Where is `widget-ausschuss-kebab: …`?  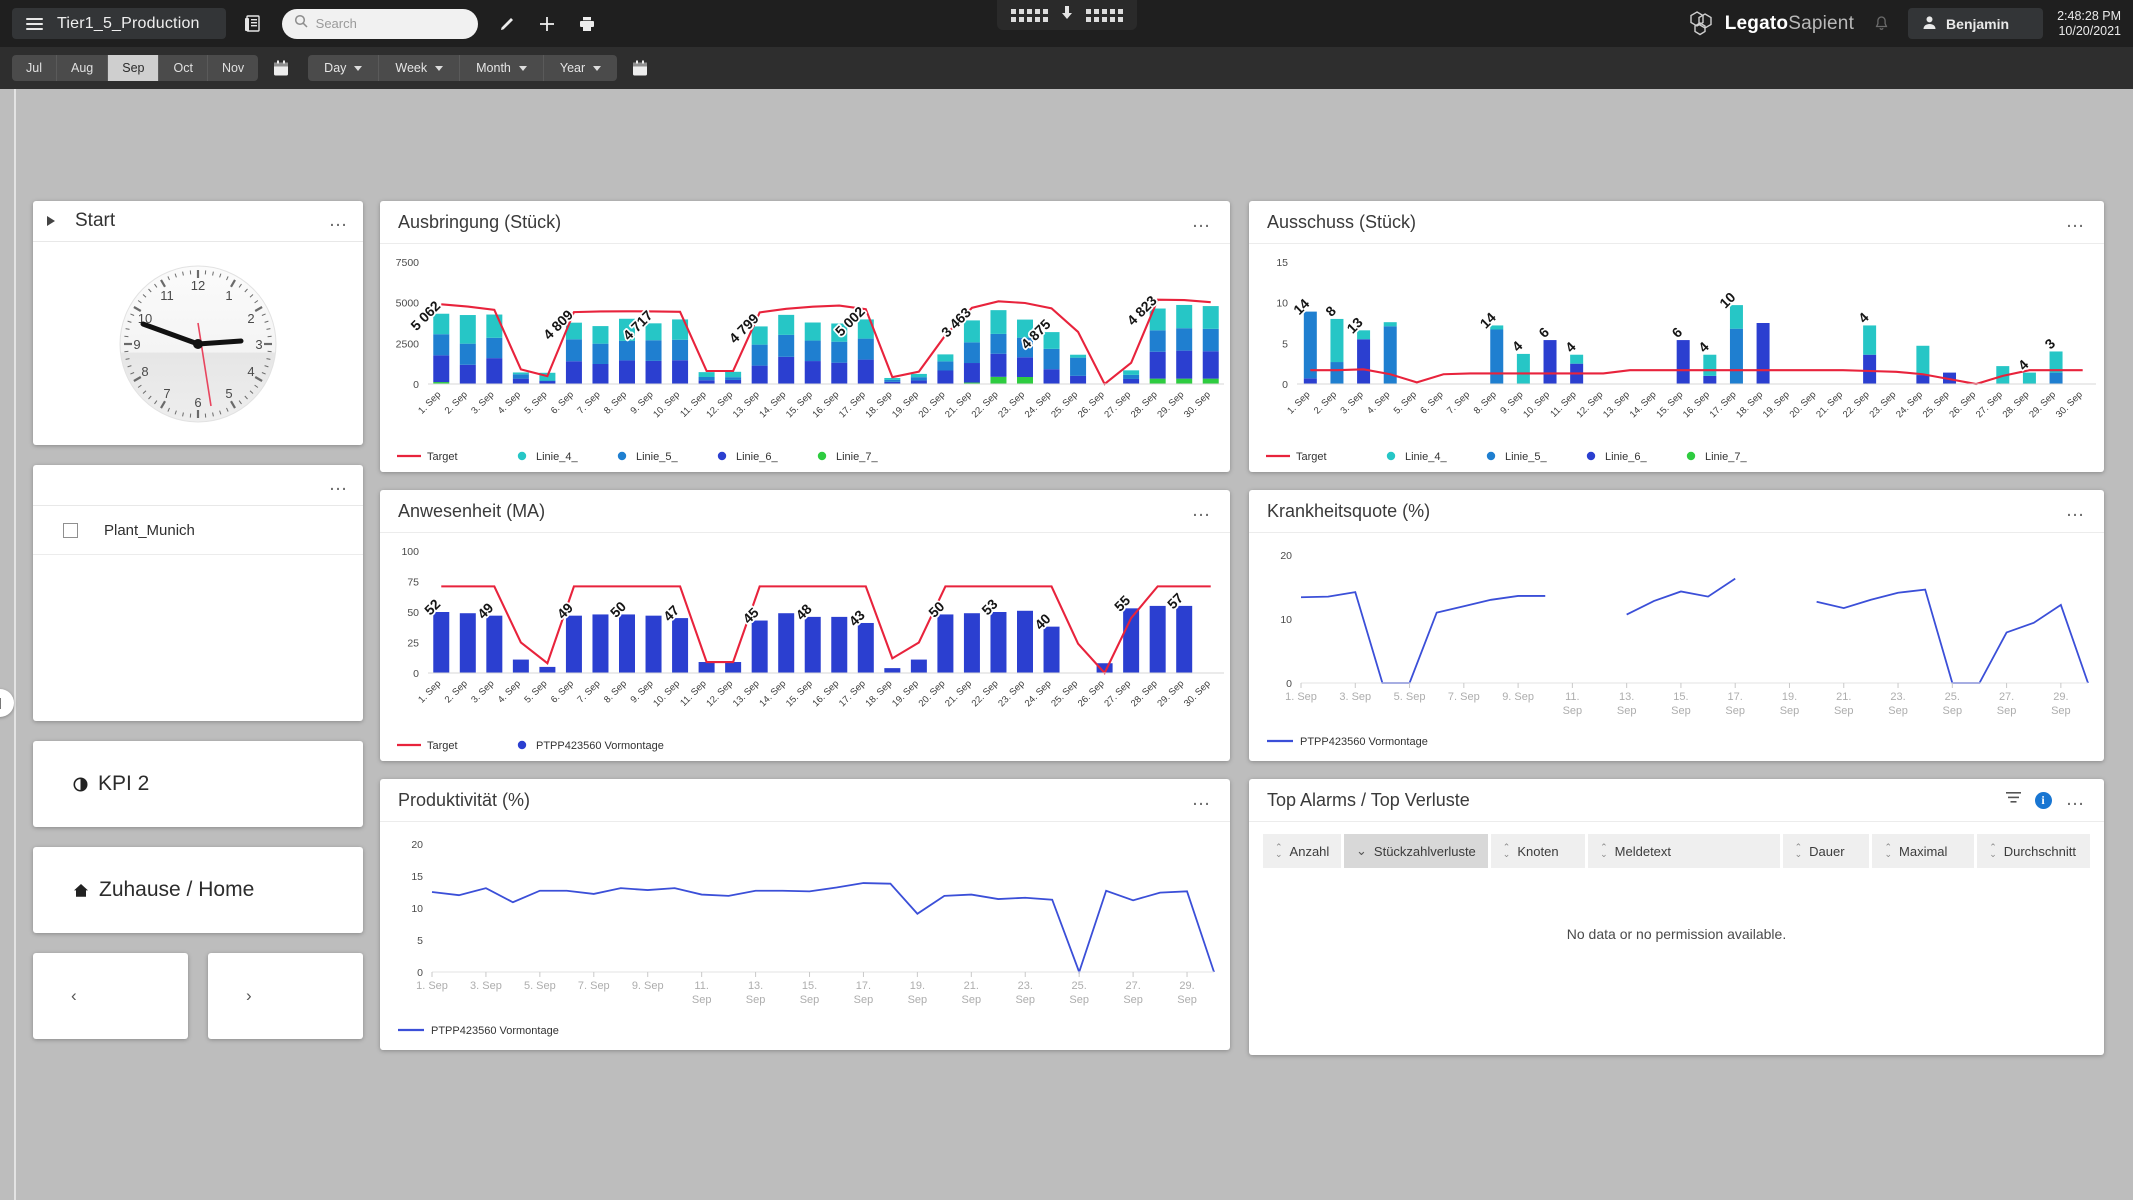 widget-ausschuss-kebab: … is located at coordinates (2076, 221).